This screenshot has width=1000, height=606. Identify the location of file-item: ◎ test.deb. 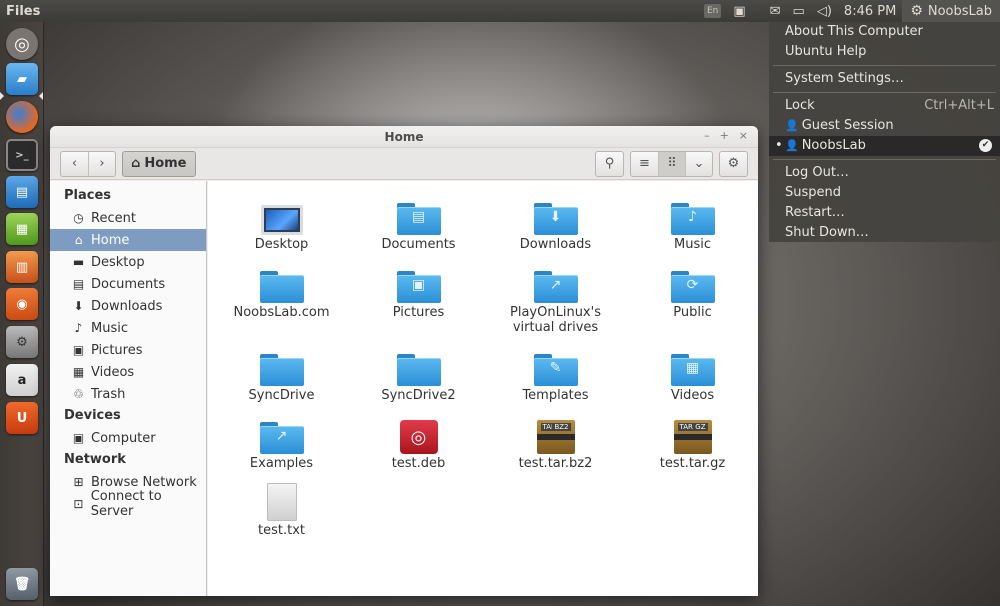
(418, 442).